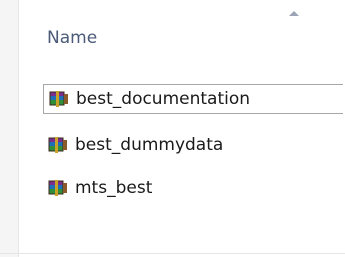 The image size is (345, 257). Describe the element at coordinates (114, 188) in the screenshot. I see `file-name-label: mts_best` at that location.